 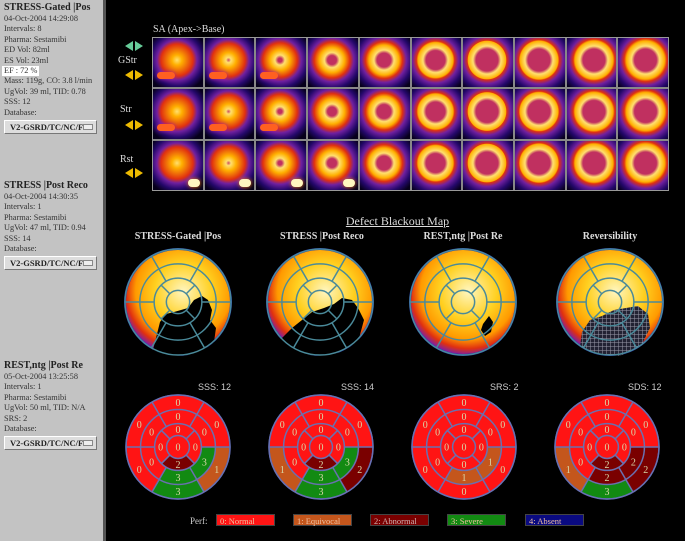 I want to click on segment-score-map: 00020003300001300, so click(x=178, y=447).